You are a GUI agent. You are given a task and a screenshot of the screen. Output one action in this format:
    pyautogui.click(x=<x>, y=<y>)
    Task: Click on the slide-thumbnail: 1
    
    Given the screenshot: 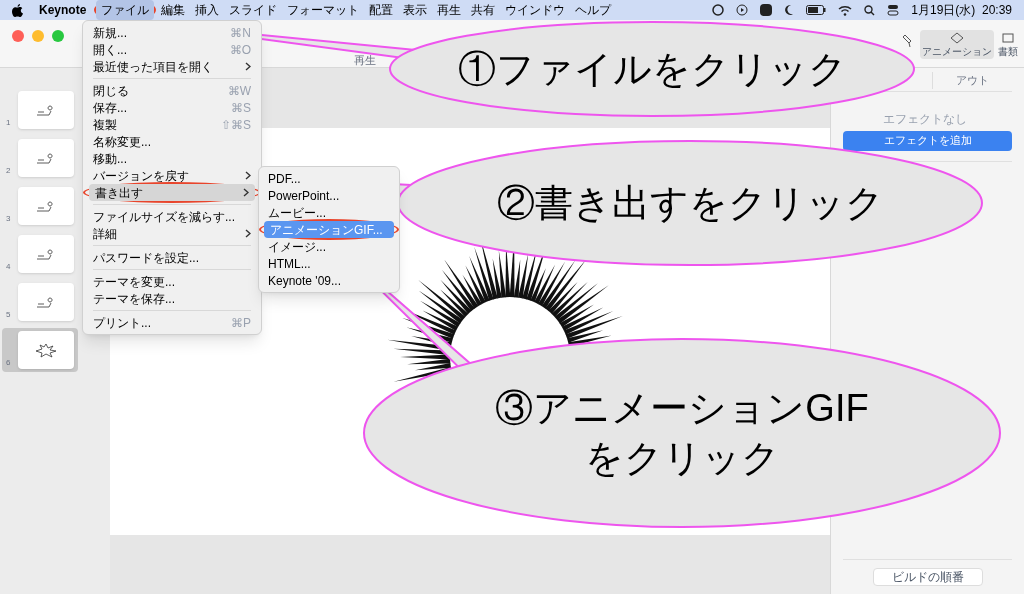 What is the action you would take?
    pyautogui.click(x=40, y=110)
    